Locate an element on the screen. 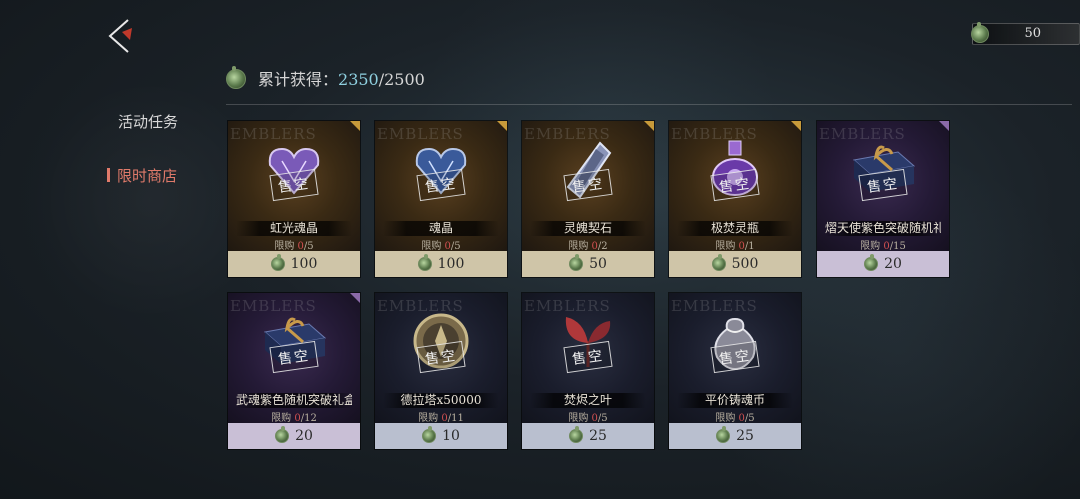 The image size is (1080, 499). item-price: 500 is located at coordinates (745, 264).